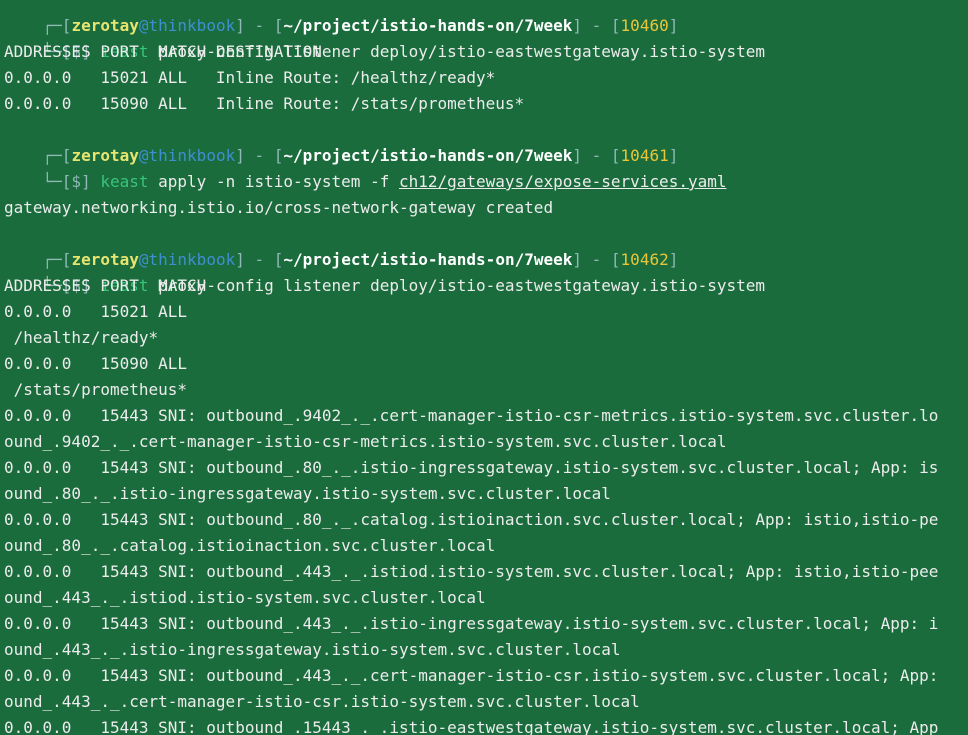  I want to click on prompt-dollar: [$], so click(76, 181).